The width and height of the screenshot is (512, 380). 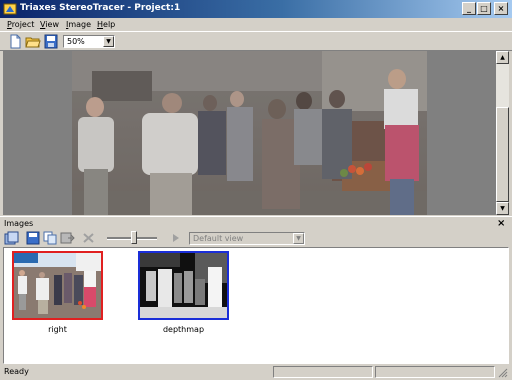 I want to click on status-text: Ready, so click(x=16, y=371).